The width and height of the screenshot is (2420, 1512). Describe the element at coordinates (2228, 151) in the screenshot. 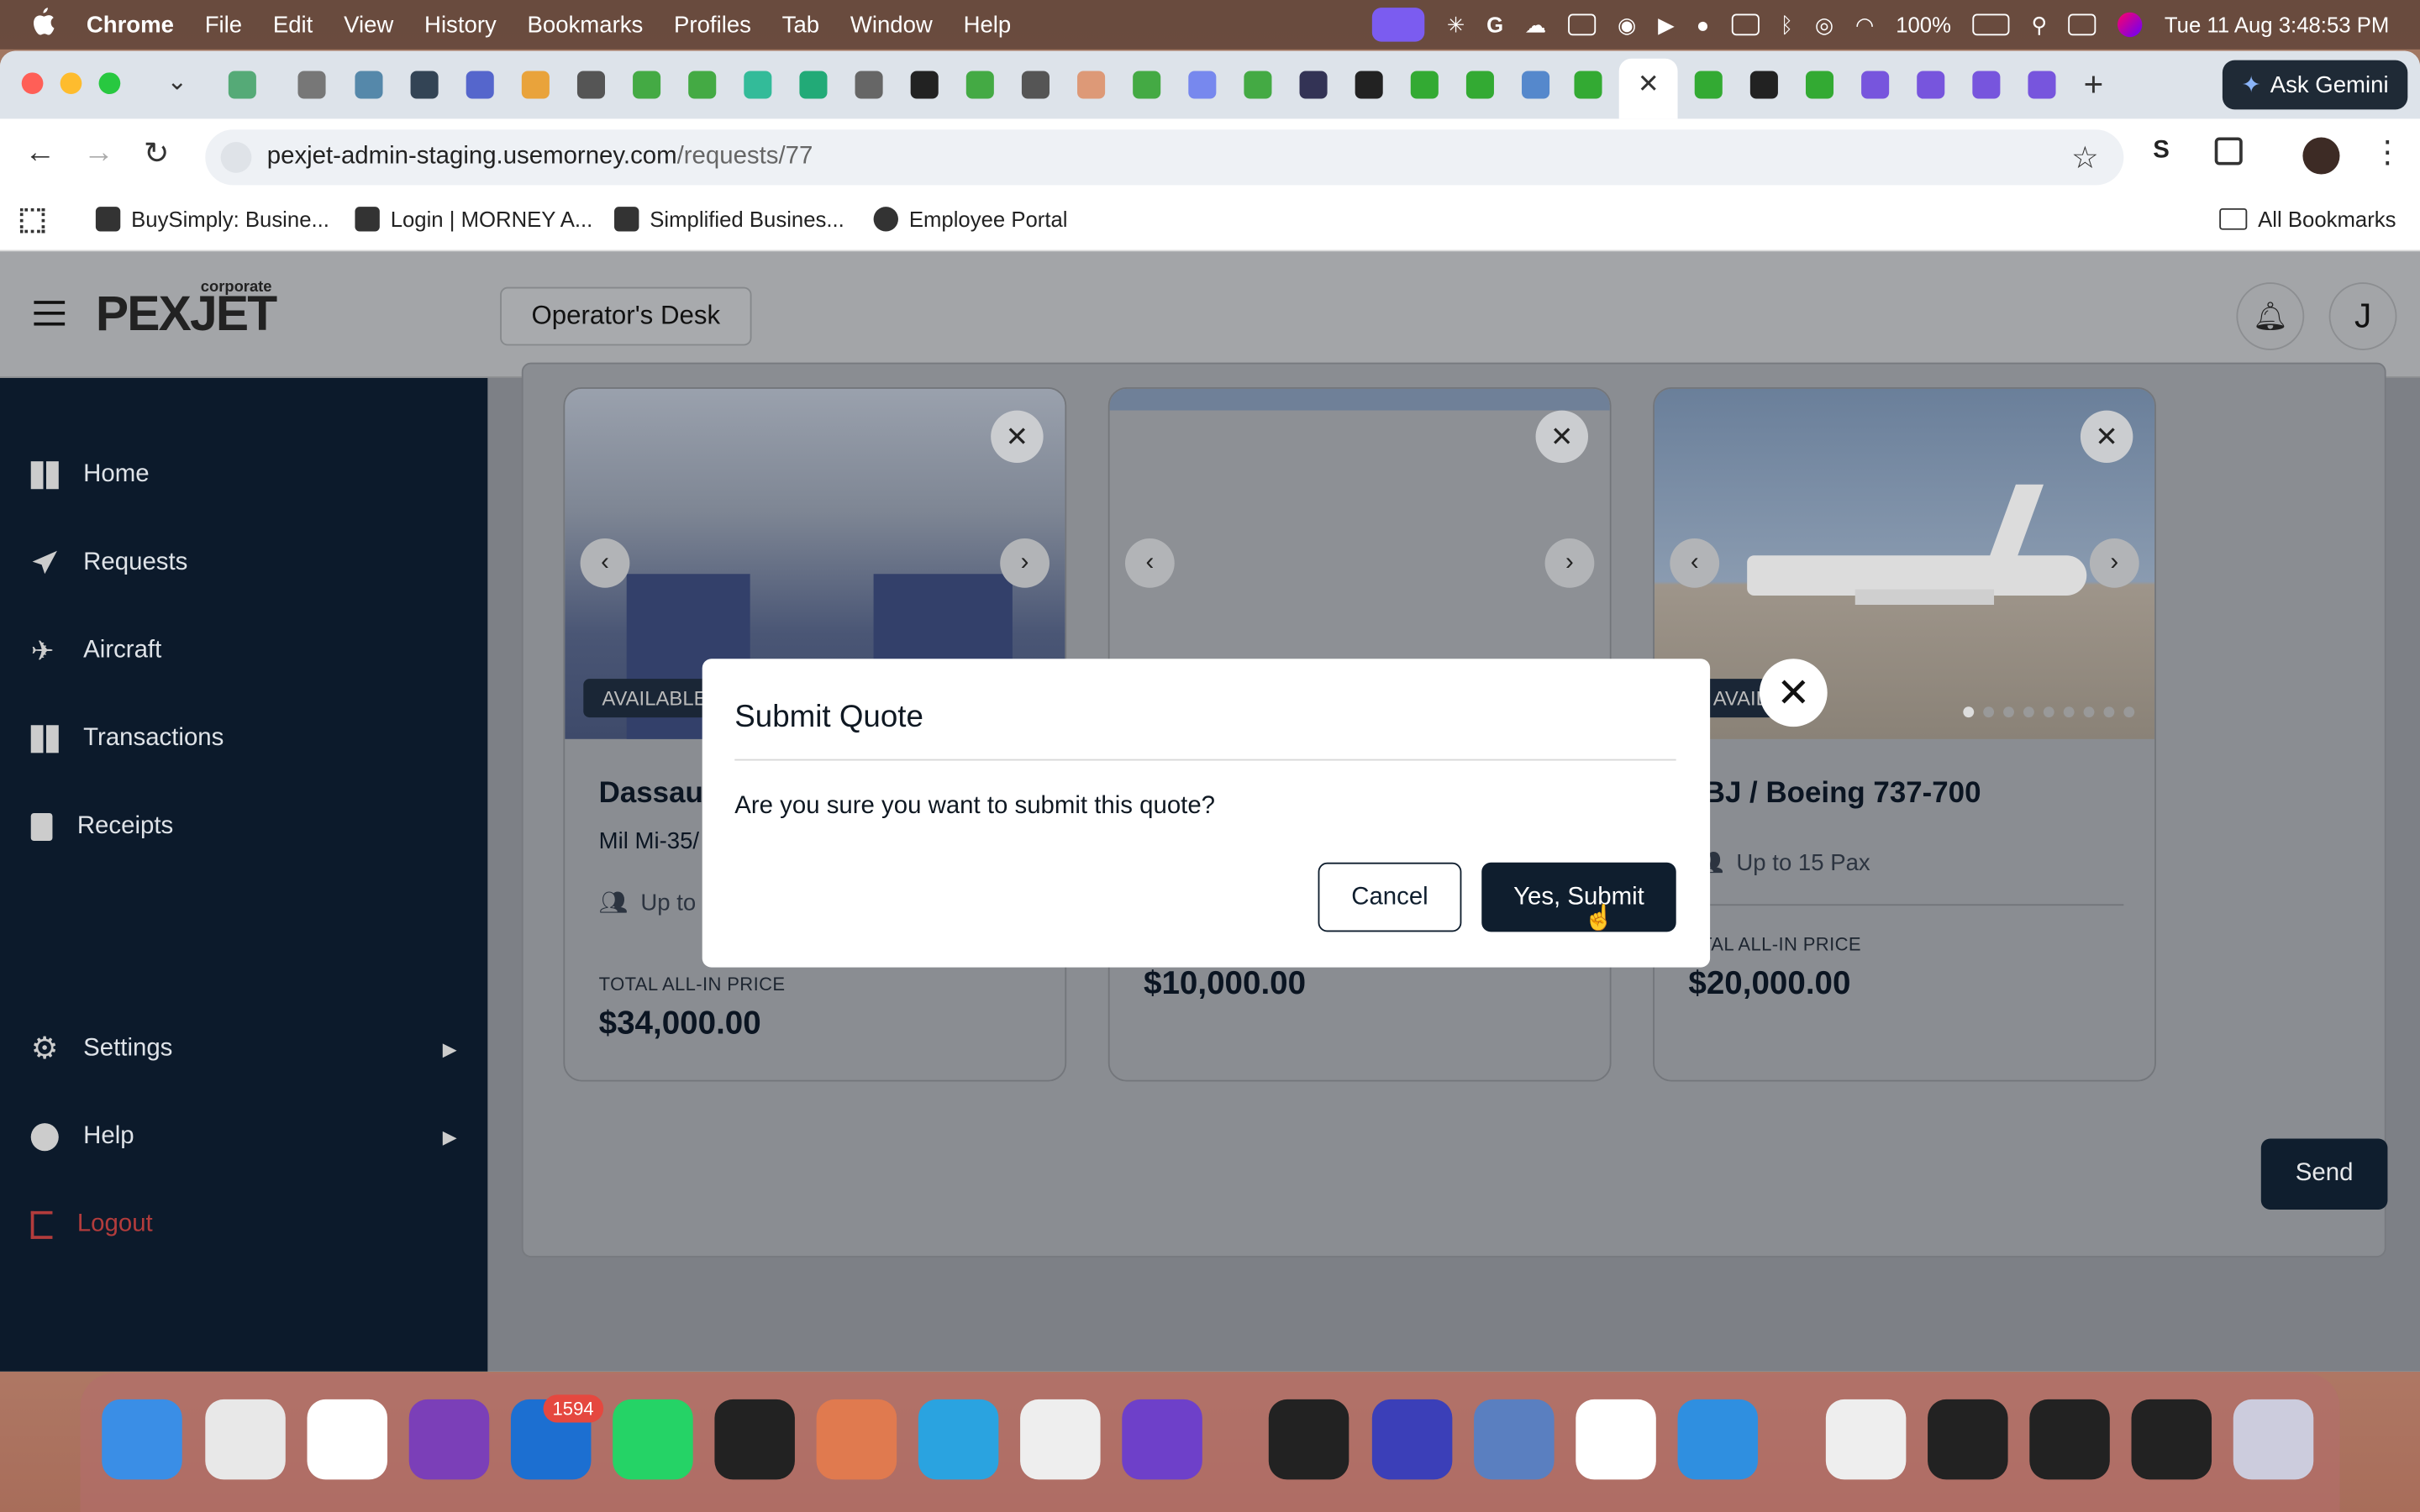

I see `extensions-icon` at that location.